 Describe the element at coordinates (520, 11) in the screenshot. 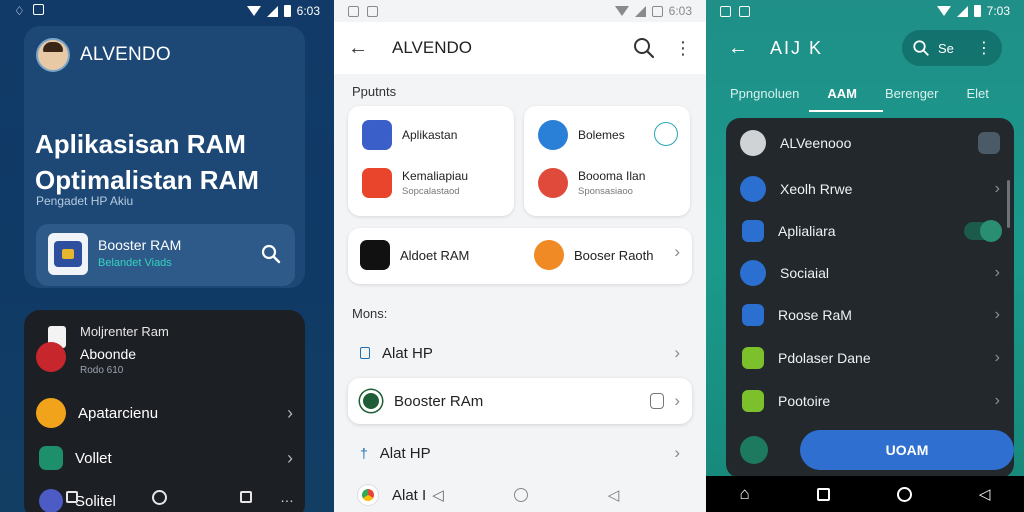

I see `status-bar: 6:03` at that location.